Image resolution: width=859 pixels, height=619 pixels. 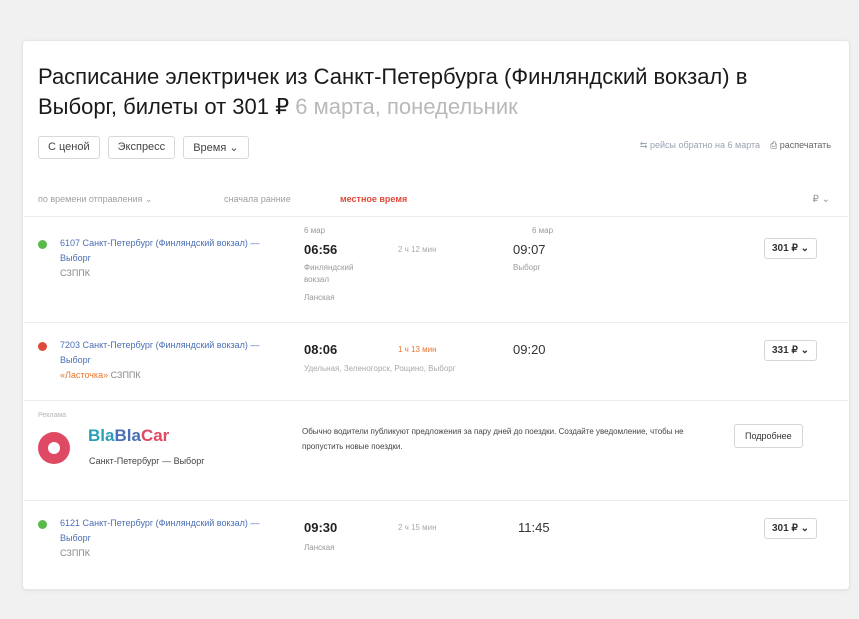 What do you see at coordinates (821, 199) in the screenshot?
I see `currency-selector: ₽ ⌄` at bounding box center [821, 199].